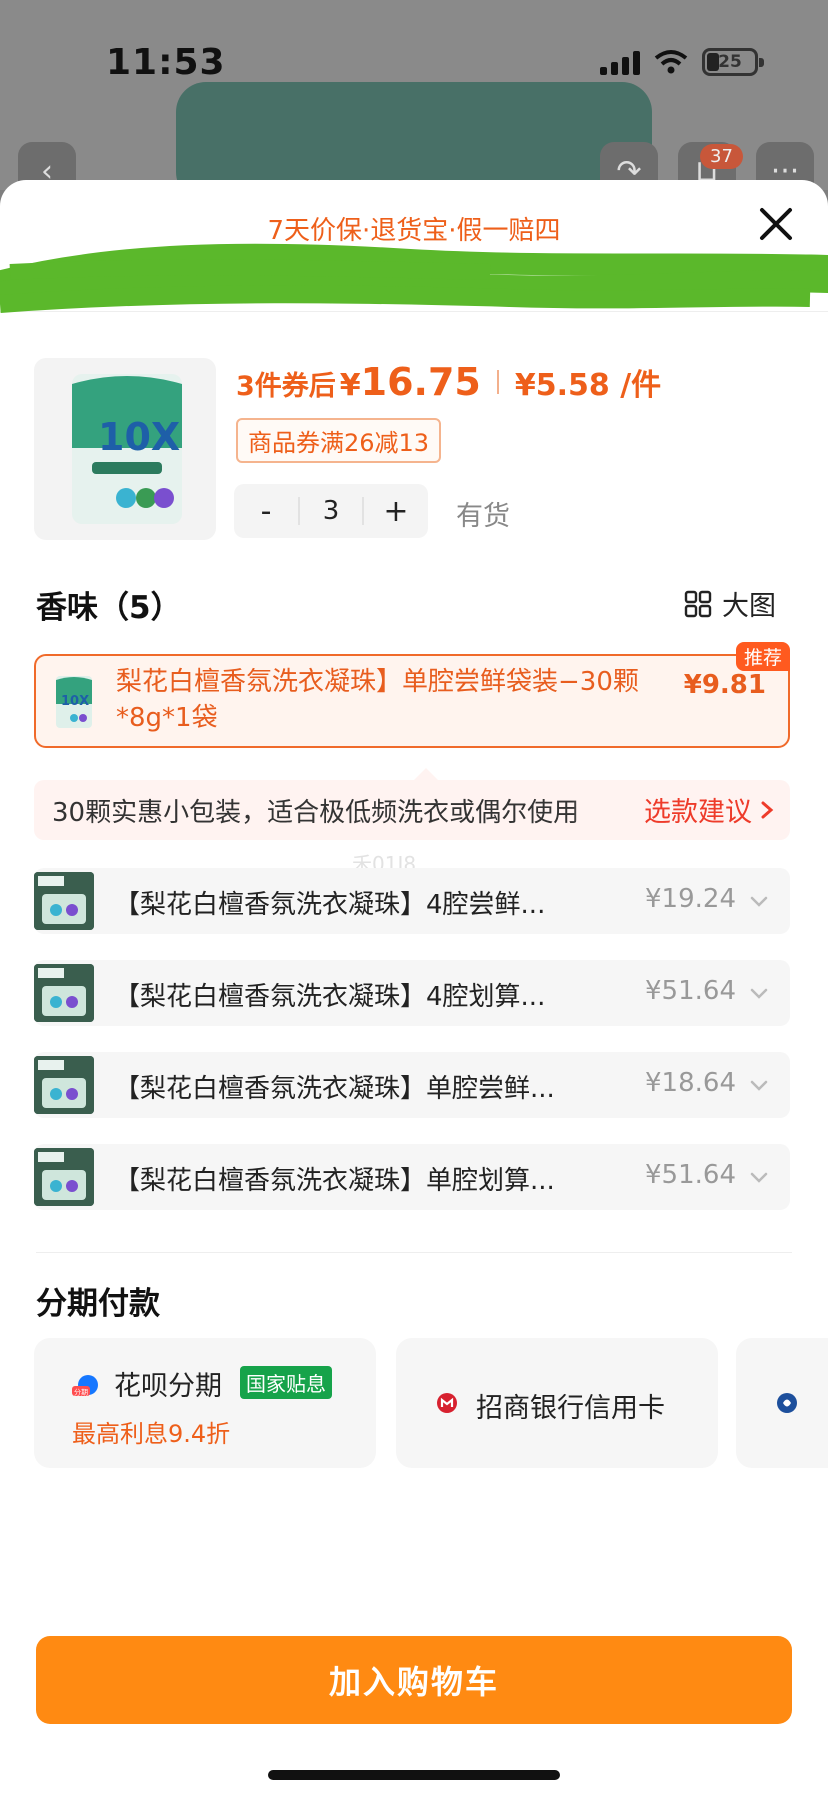 The width and height of the screenshot is (828, 1796). Describe the element at coordinates (483, 516) in the screenshot. I see `stock-status: 有货` at that location.